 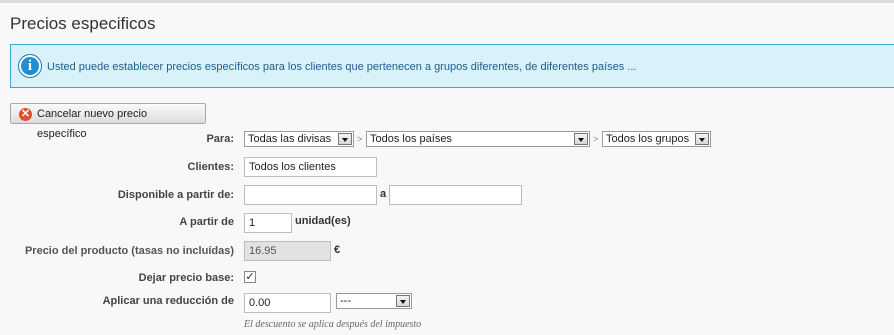 I want to click on country-select: Todos los países, so click(x=478, y=139).